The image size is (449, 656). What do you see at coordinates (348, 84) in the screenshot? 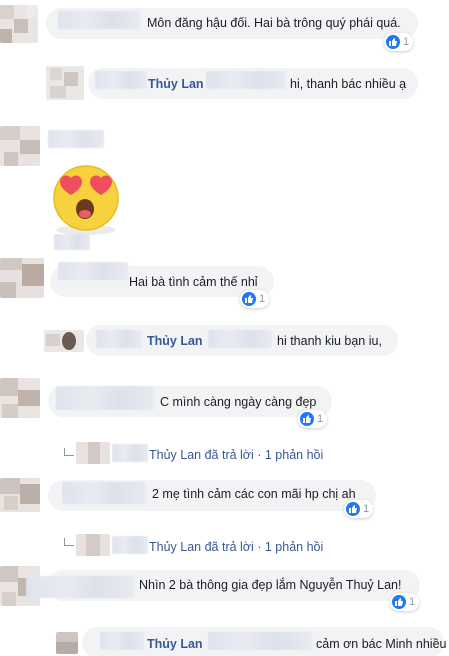
I see `comment-text: hi, thanh bác nhiều ạ` at bounding box center [348, 84].